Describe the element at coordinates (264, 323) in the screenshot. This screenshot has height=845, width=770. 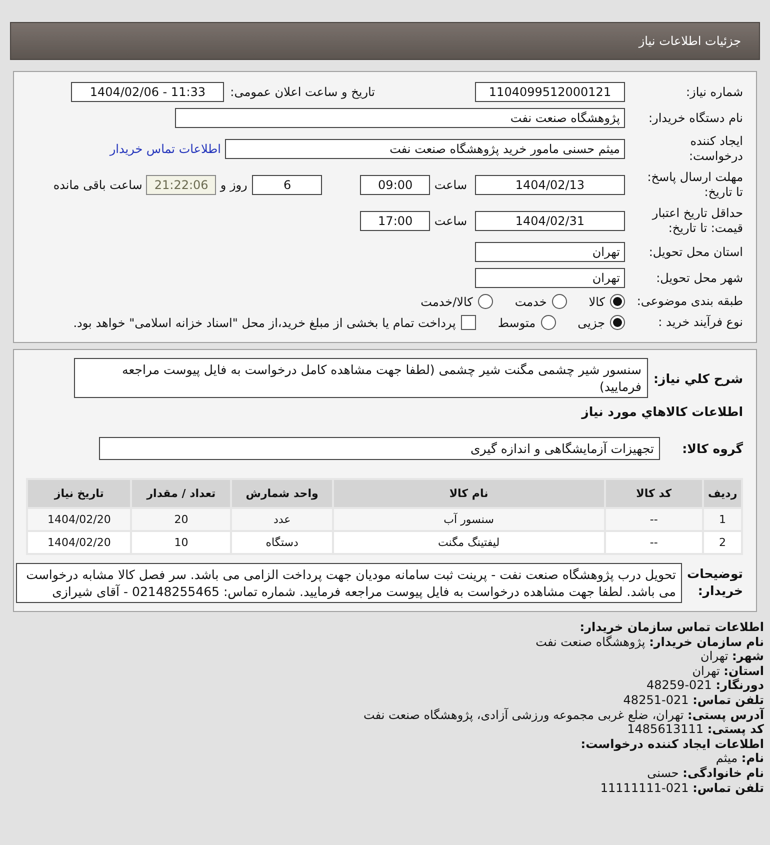
I see `payment-note: پرداخت تمام یا بخشی از مبلغ خرید،از محل "اسناد خزانه اسلامی" خواهد بود.` at that location.